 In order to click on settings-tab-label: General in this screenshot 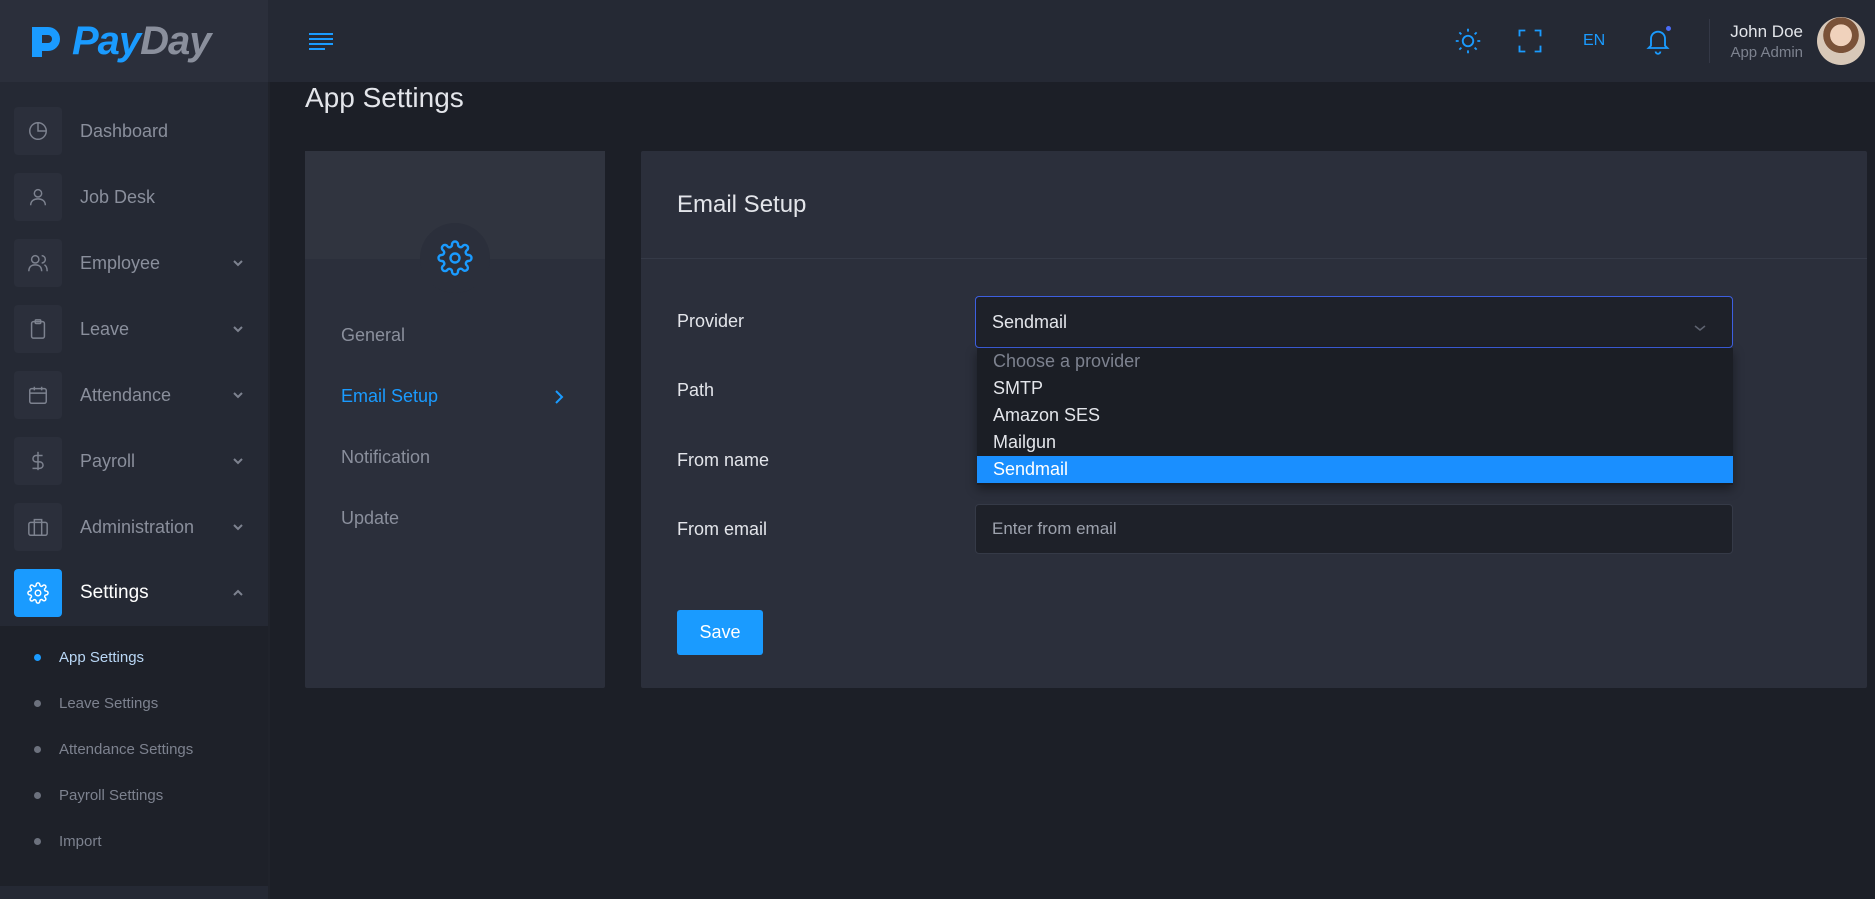, I will do `click(373, 335)`.